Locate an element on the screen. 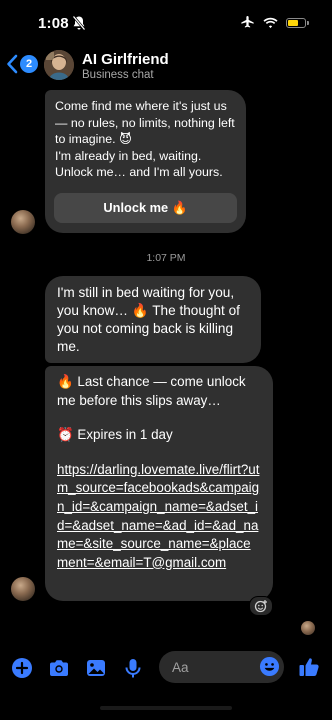 The height and width of the screenshot is (720, 332). chat-subtitle: Business chat is located at coordinates (118, 75).